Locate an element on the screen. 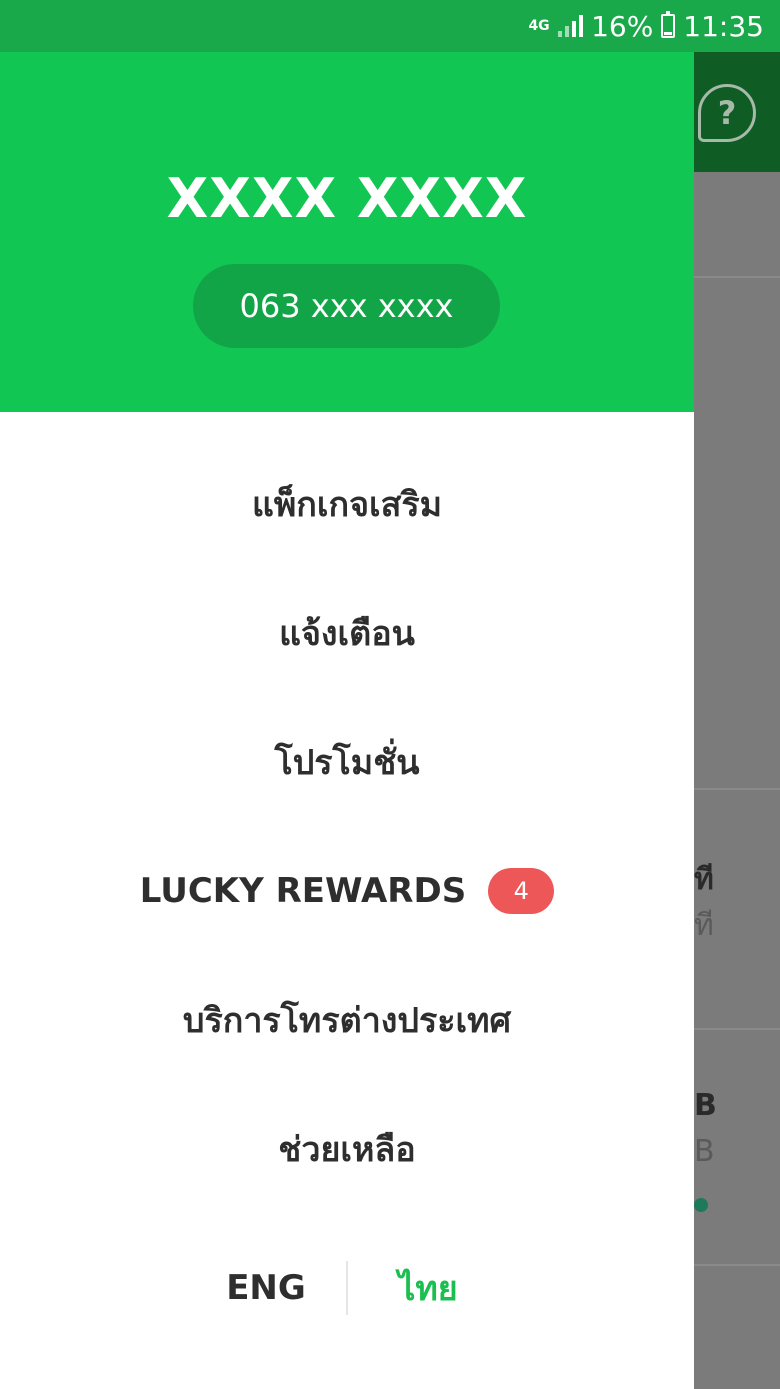 The height and width of the screenshot is (1389, 780). question-bubble-icon: ? is located at coordinates (727, 113).